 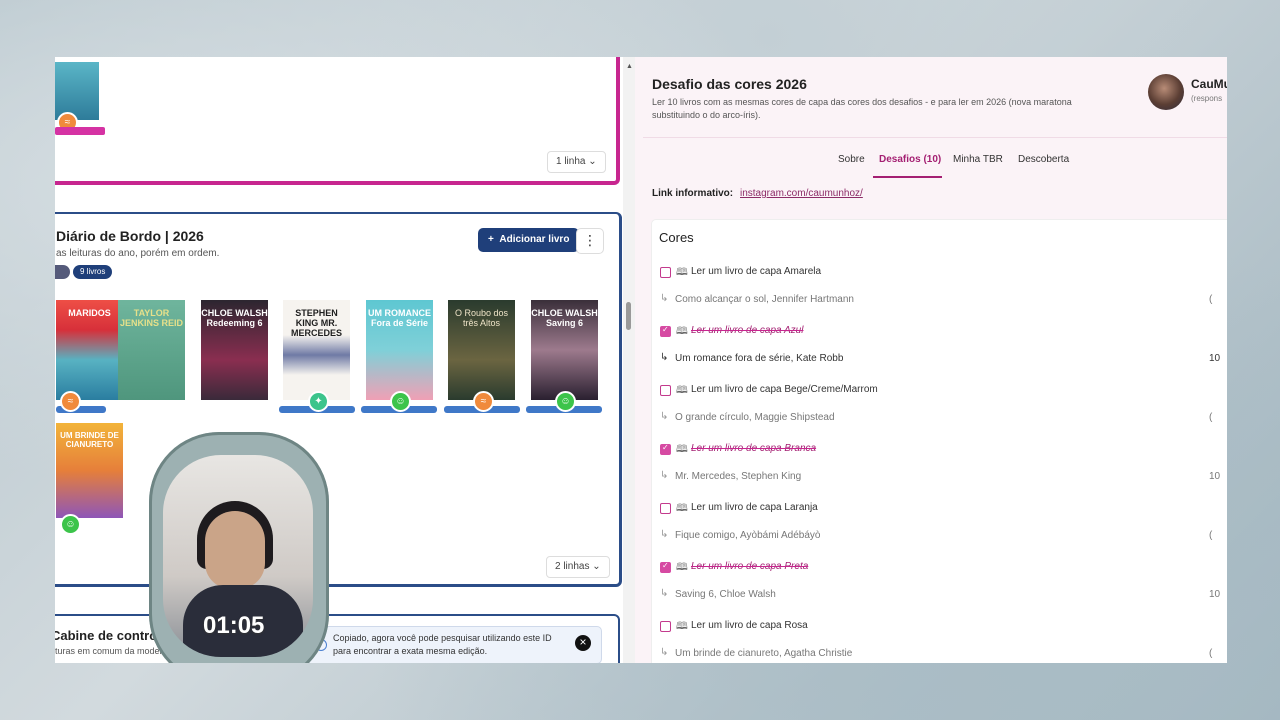 What do you see at coordinates (910, 159) in the screenshot?
I see `tab-desafios: Desafios (10)` at bounding box center [910, 159].